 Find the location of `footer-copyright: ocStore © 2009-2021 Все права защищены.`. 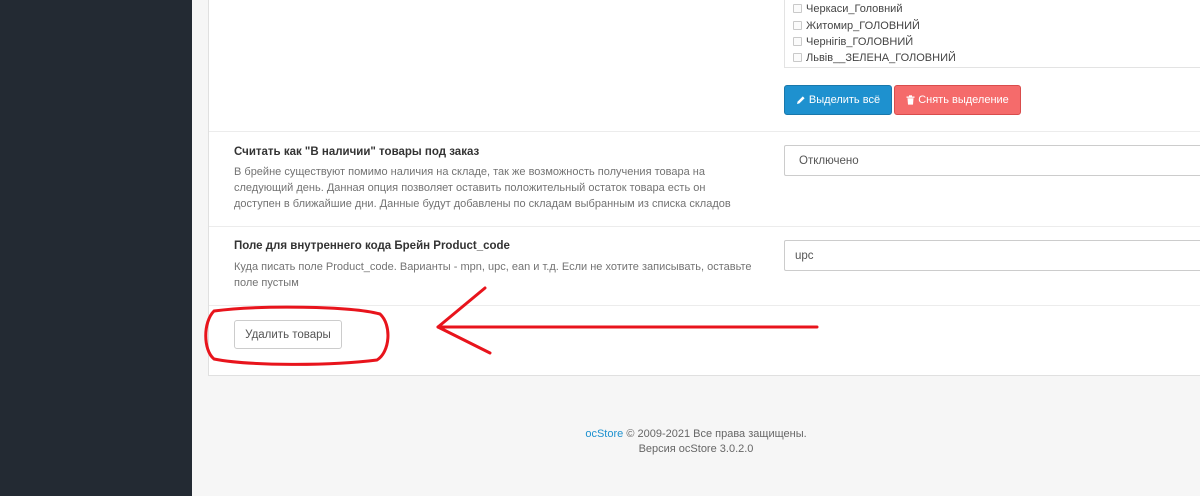

footer-copyright: ocStore © 2009-2021 Все права защищены. is located at coordinates (696, 434).